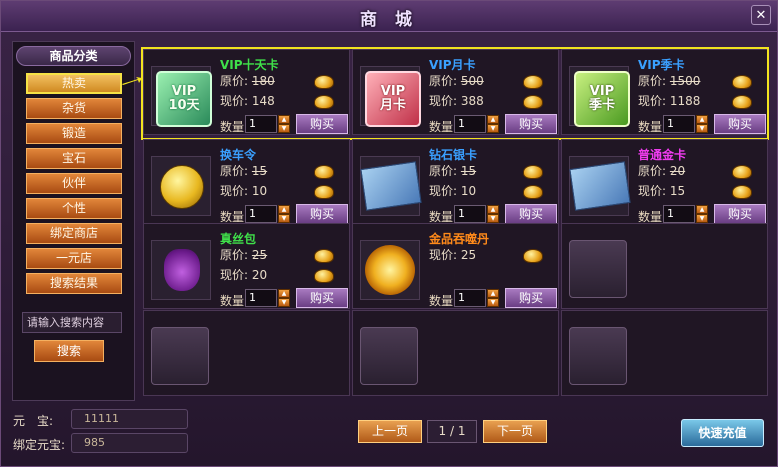 This screenshot has width=778, height=467. What do you see at coordinates (74, 183) in the screenshot?
I see `category-partner: 伙伴` at bounding box center [74, 183].